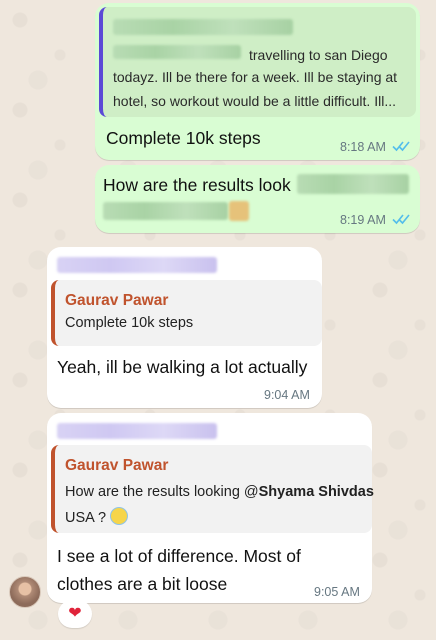  What do you see at coordinates (179, 556) in the screenshot?
I see `message-text-line-1: I see a lot of difference. Most of` at bounding box center [179, 556].